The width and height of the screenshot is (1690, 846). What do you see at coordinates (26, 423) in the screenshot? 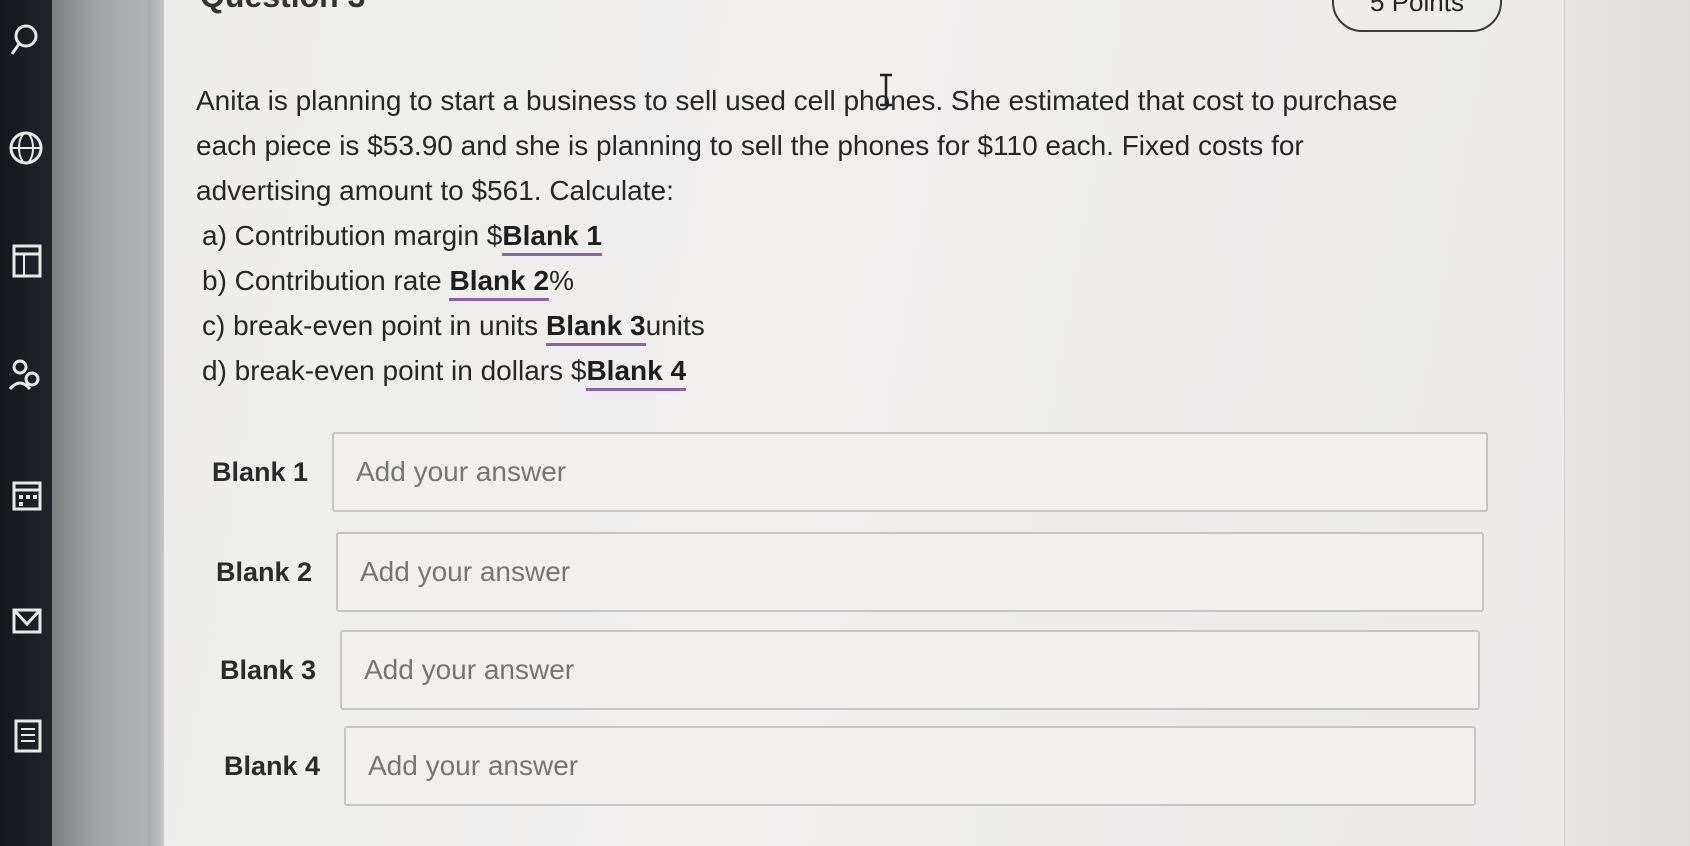
I see `app-rail` at bounding box center [26, 423].